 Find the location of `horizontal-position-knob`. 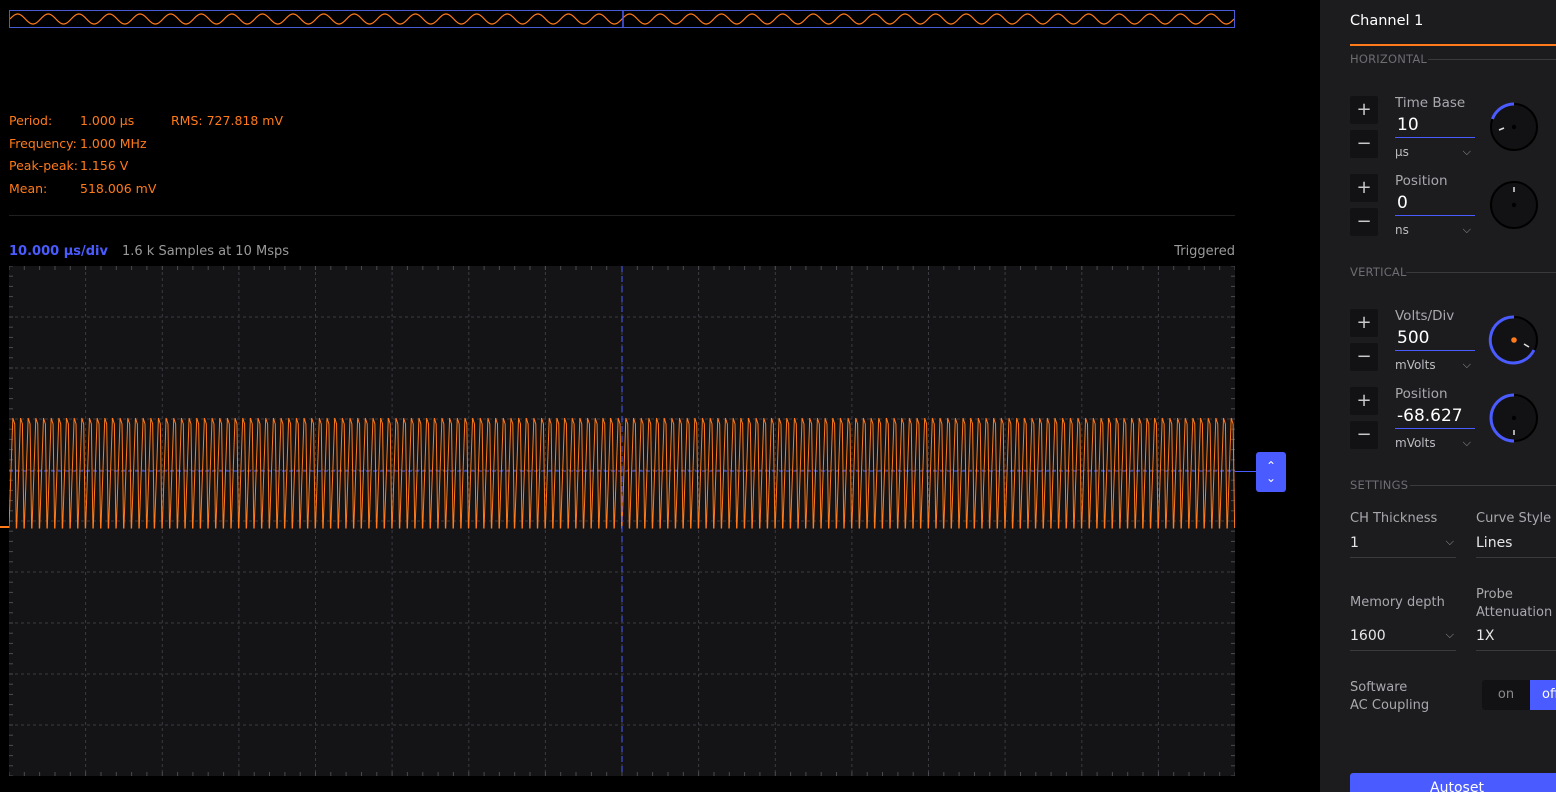

horizontal-position-knob is located at coordinates (1514, 205).